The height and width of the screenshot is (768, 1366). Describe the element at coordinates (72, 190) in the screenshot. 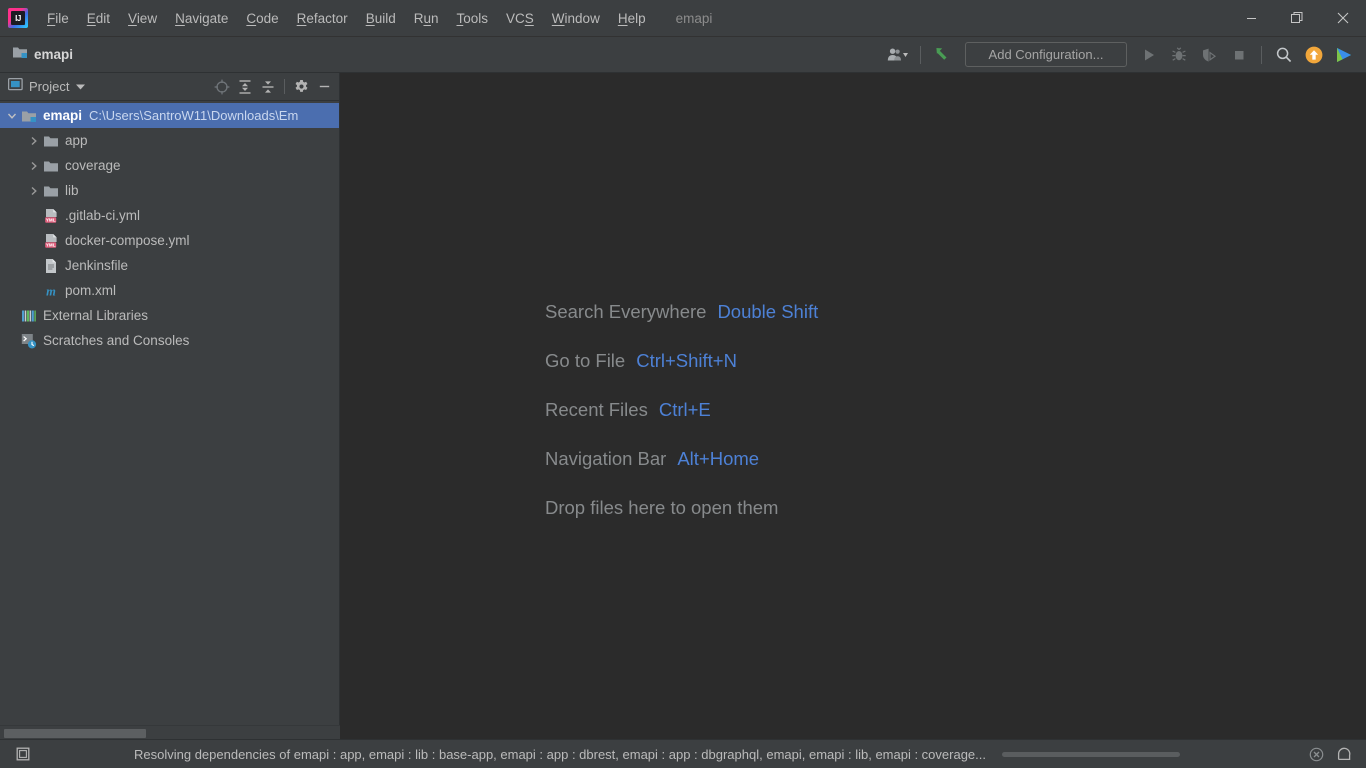

I see `tree-node-label: lib` at that location.